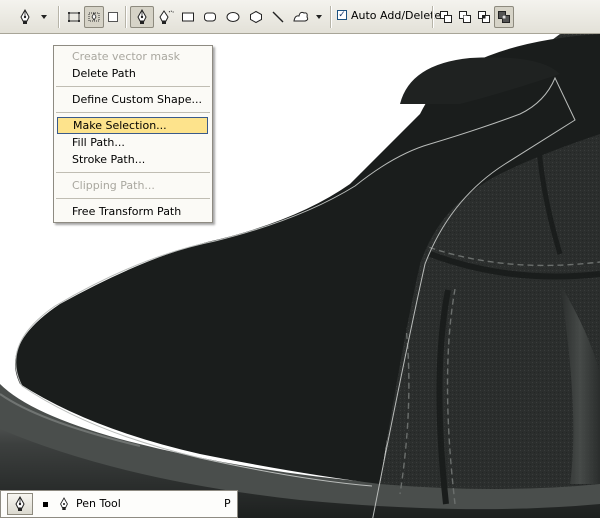  I want to click on freeform-pen-icon, so click(167, 17).